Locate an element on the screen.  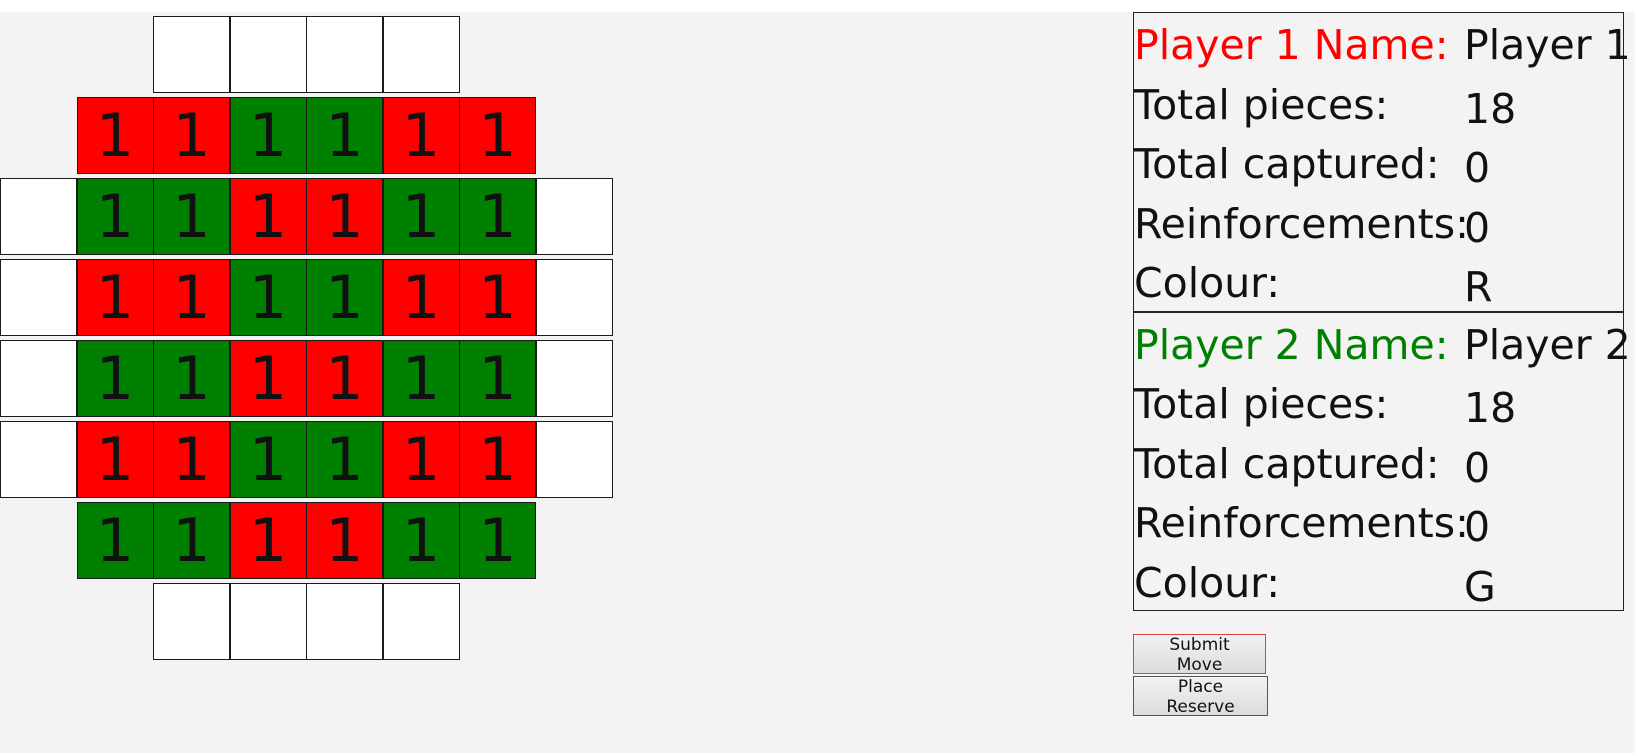
player-2-pieces-value: 18 is located at coordinates (1490, 408).